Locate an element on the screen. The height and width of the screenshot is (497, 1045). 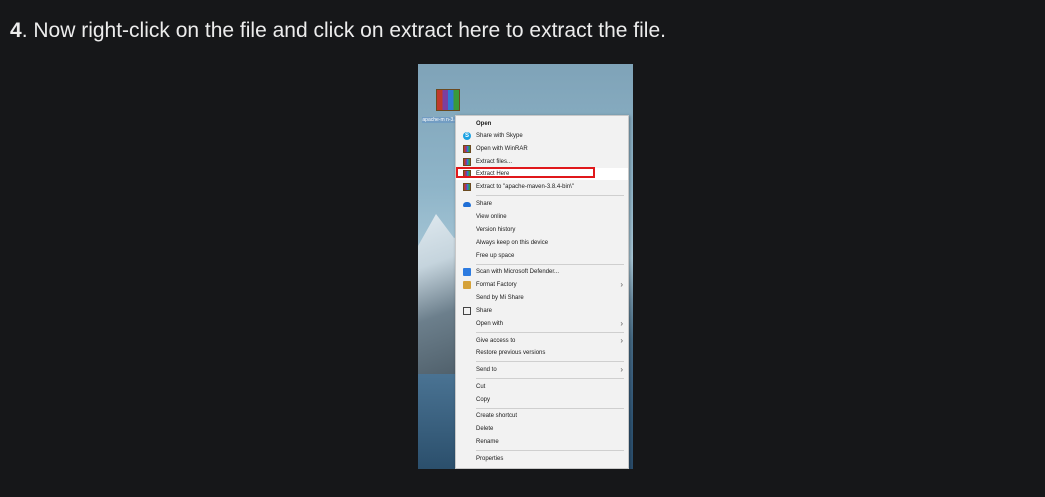
menu-item-always-keep: Always keep on this device is located at coordinates (542, 243).